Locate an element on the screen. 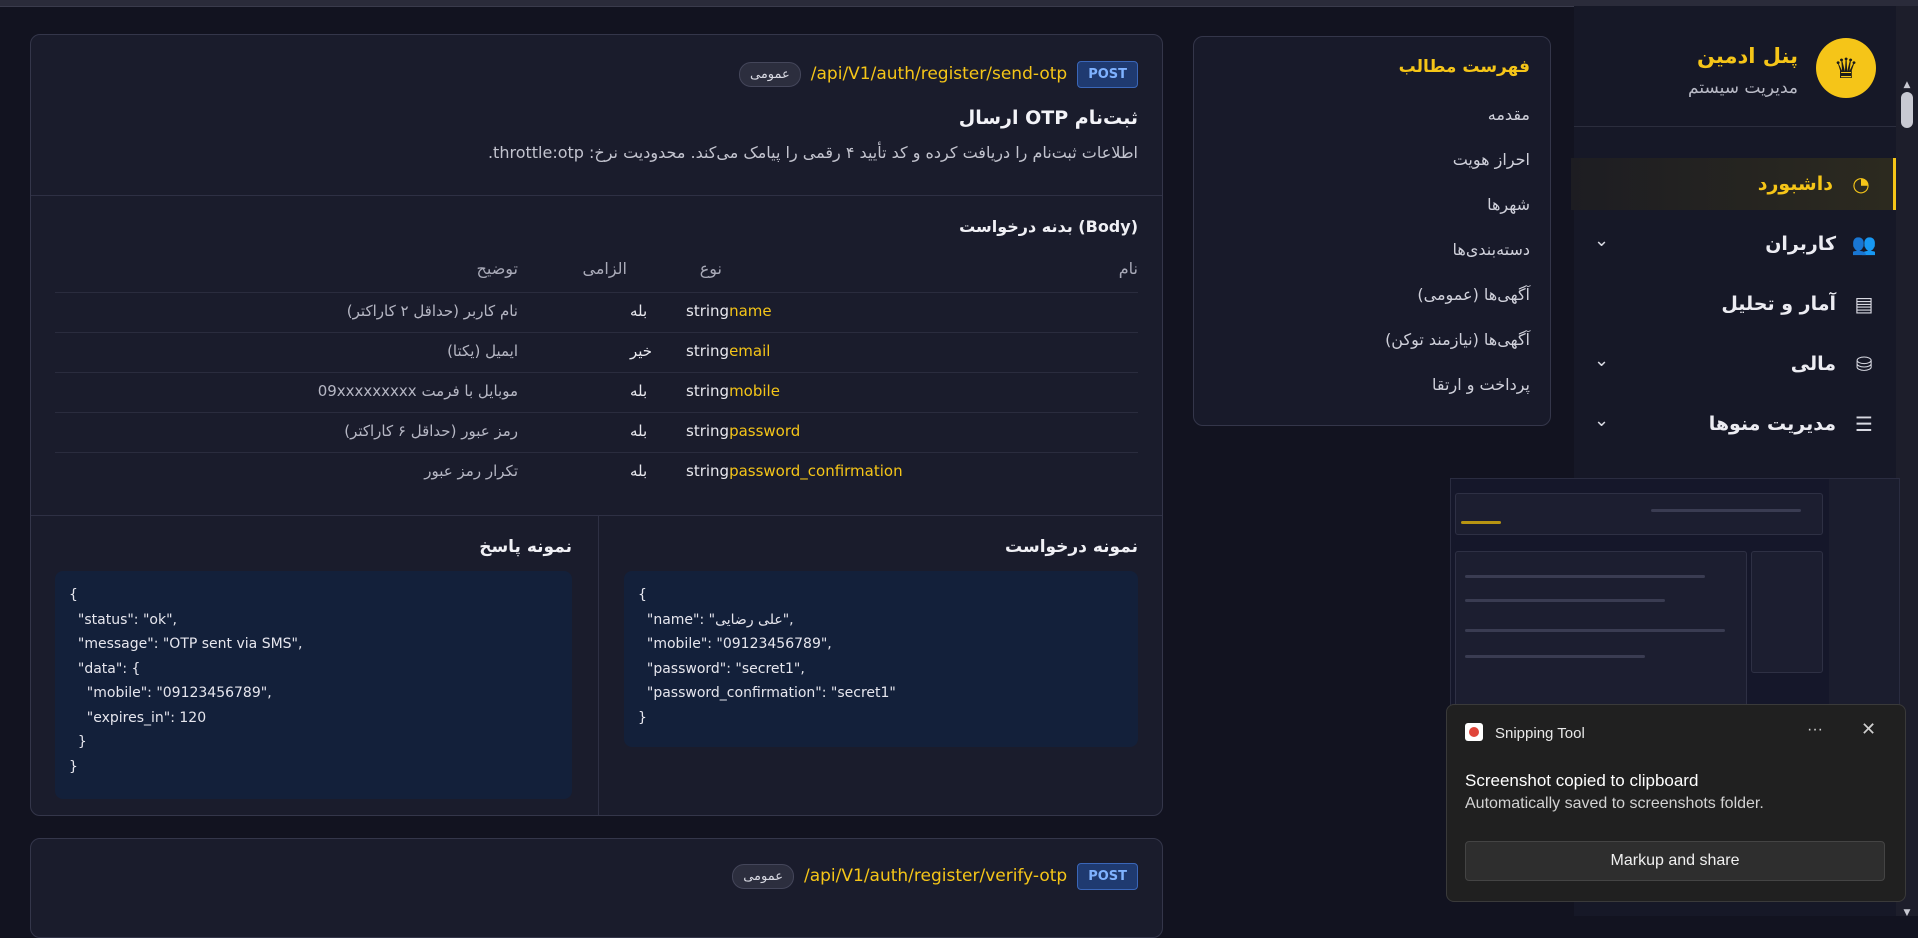 The width and height of the screenshot is (1918, 938). sidebar-item-finance: ⛁ مالی ⌄ is located at coordinates (1735, 364).